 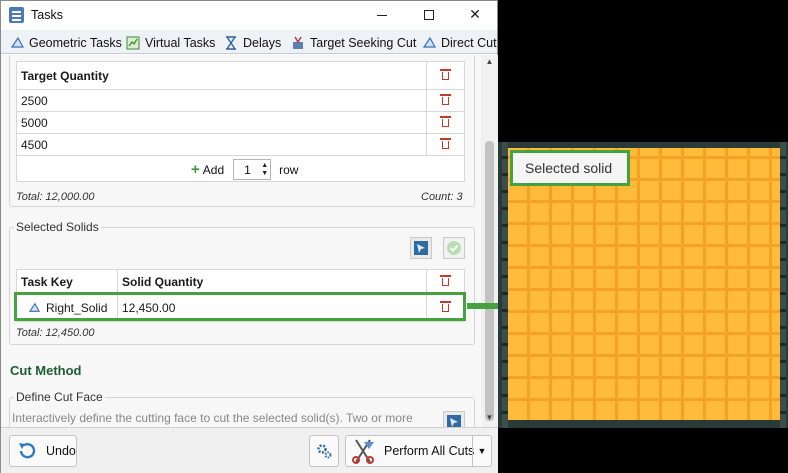 I want to click on bottom-toolbar: Undo Perform All Cuts ▼, so click(x=249, y=450).